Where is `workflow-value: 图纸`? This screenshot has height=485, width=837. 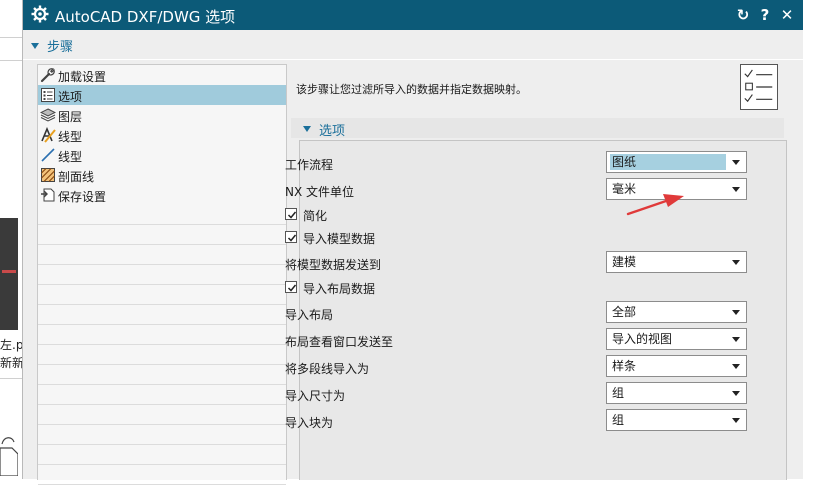
workflow-value: 图纸 is located at coordinates (668, 162).